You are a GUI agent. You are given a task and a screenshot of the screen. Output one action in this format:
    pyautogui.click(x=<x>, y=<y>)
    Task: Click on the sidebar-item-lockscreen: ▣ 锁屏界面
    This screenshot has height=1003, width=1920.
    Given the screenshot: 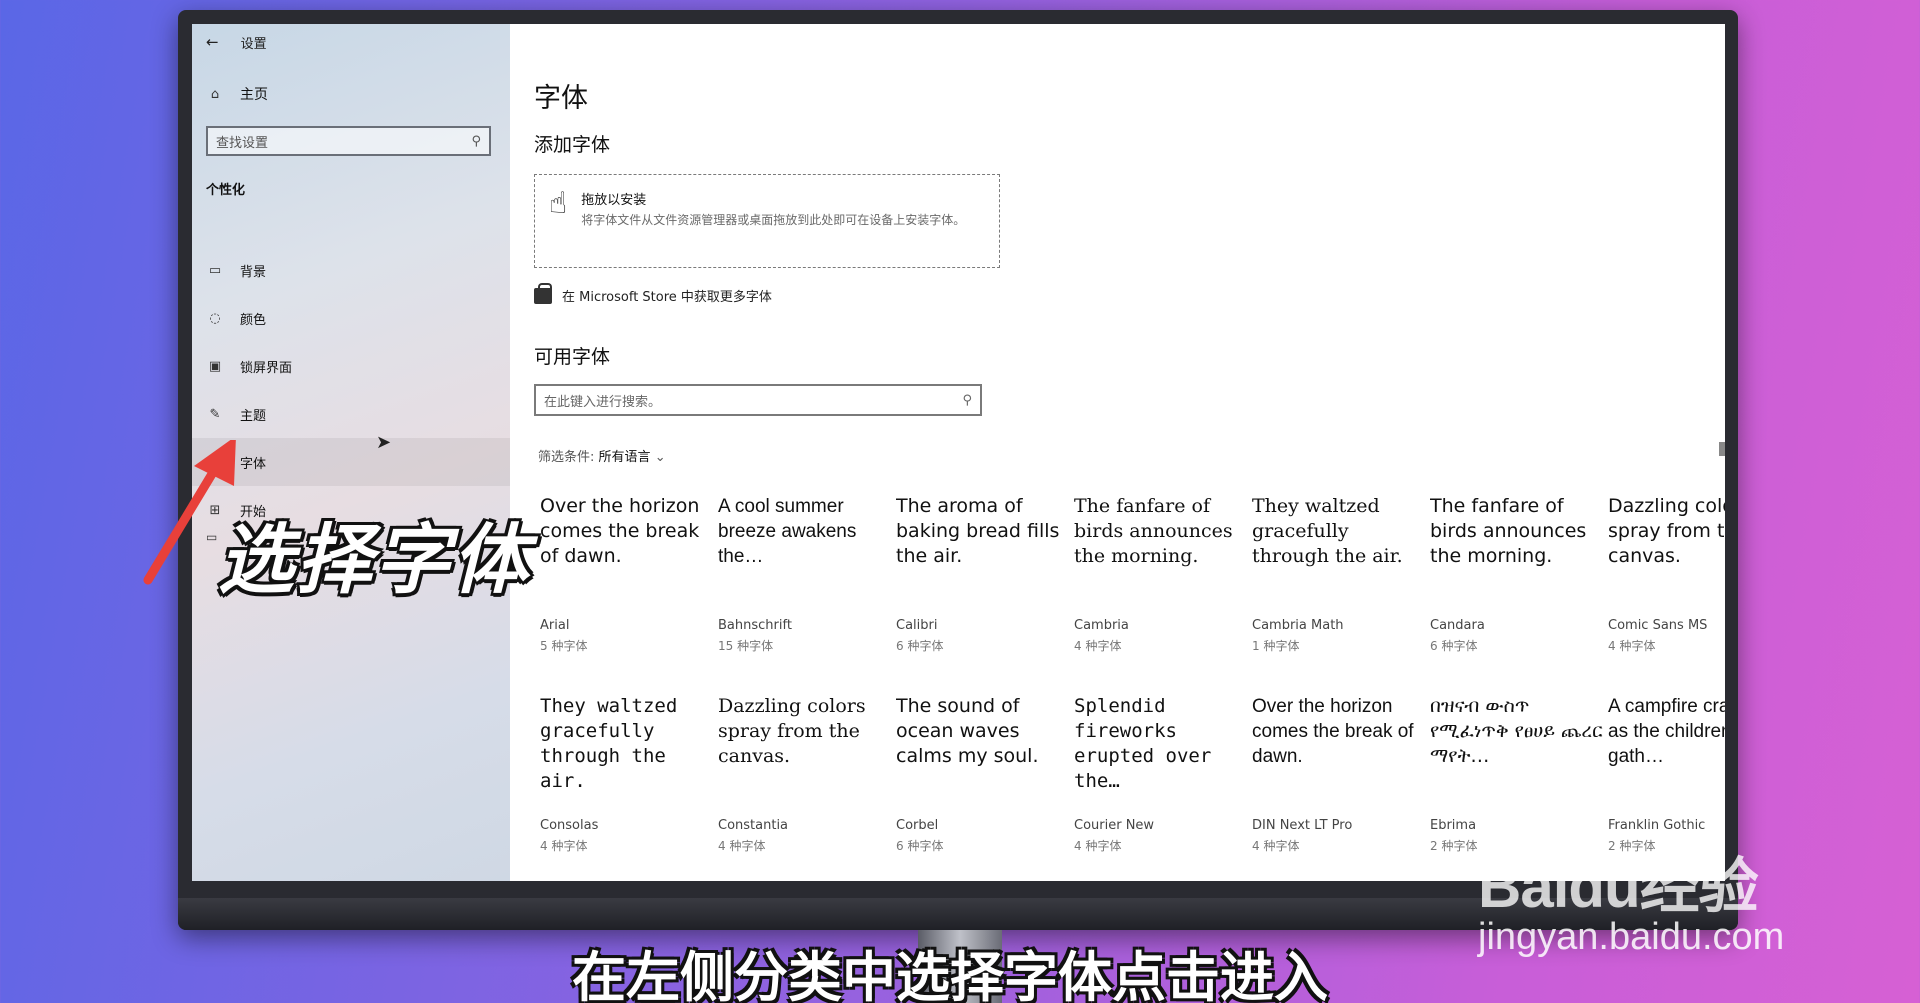 What is the action you would take?
    pyautogui.click(x=351, y=366)
    